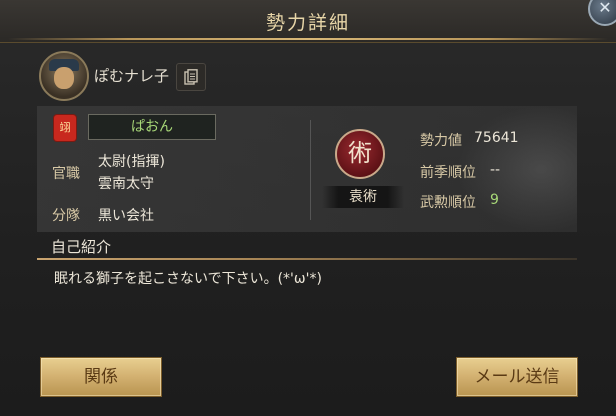  What do you see at coordinates (495, 170) in the screenshot?
I see `prev-rank-value: --` at bounding box center [495, 170].